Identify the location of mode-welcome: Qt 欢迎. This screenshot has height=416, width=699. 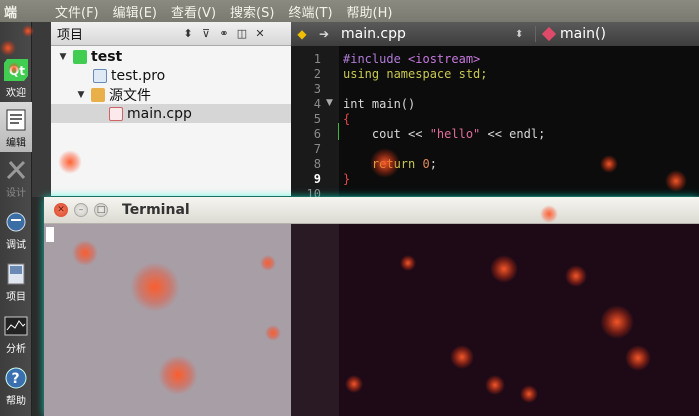
(16, 77).